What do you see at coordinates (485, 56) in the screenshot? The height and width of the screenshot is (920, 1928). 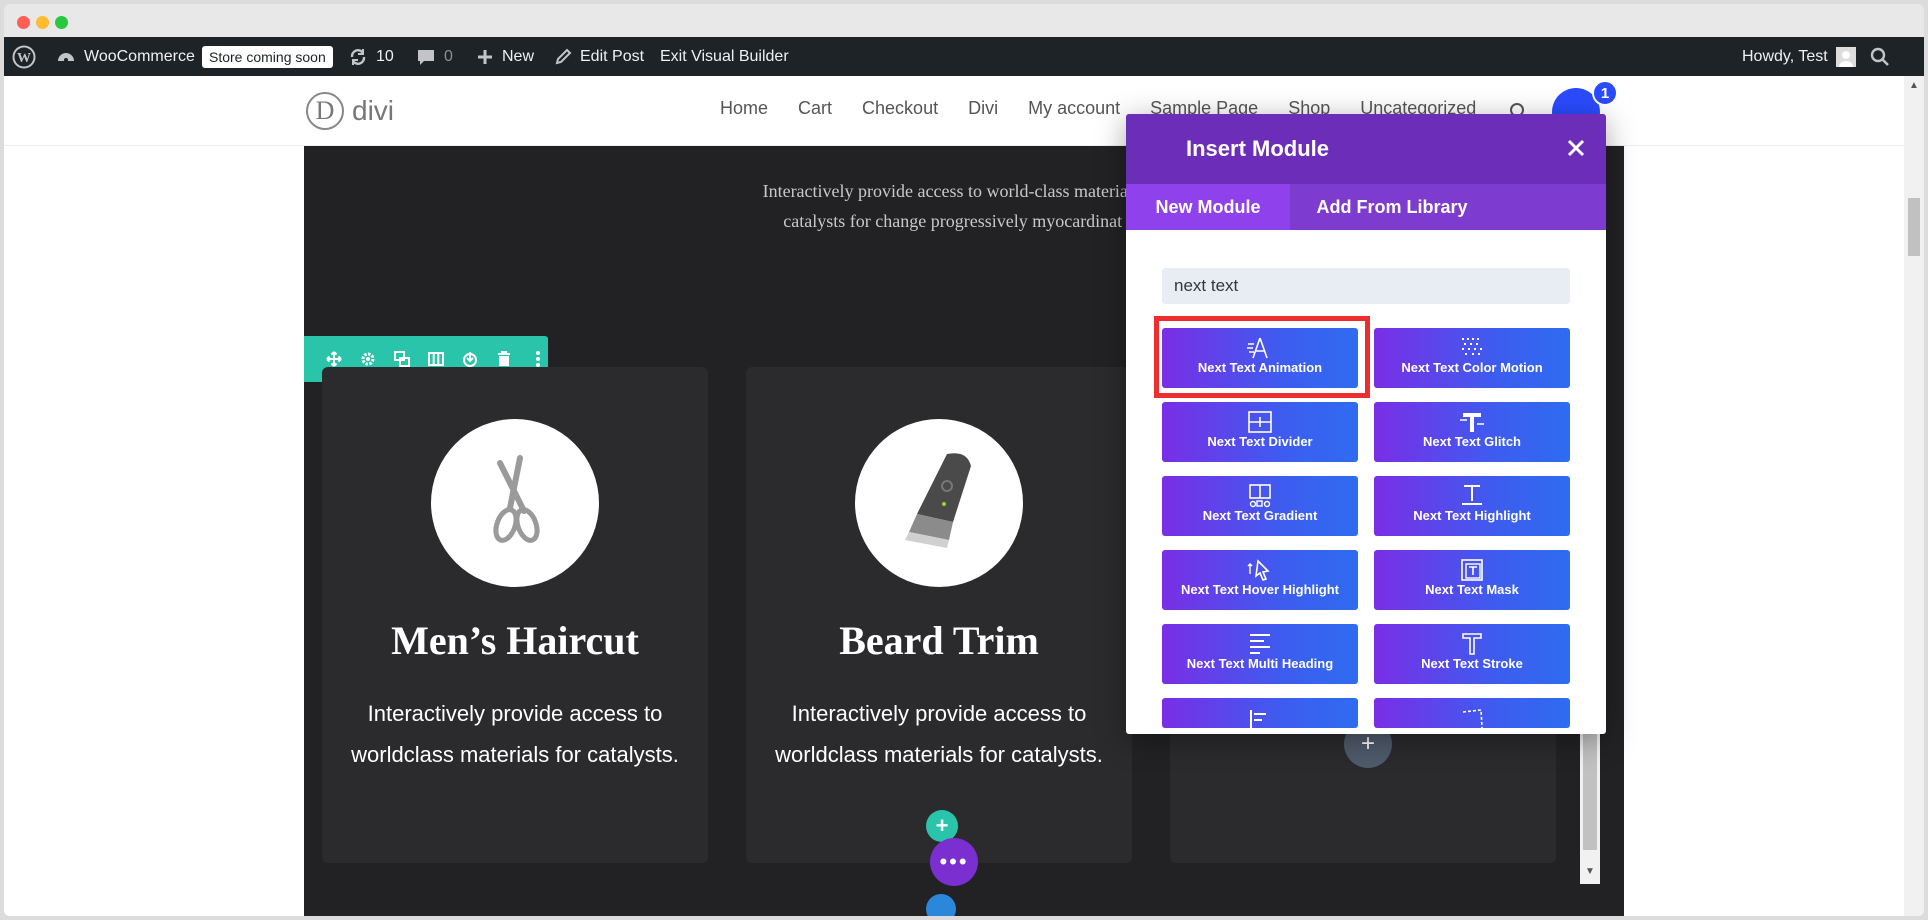 I see `plus-icon` at bounding box center [485, 56].